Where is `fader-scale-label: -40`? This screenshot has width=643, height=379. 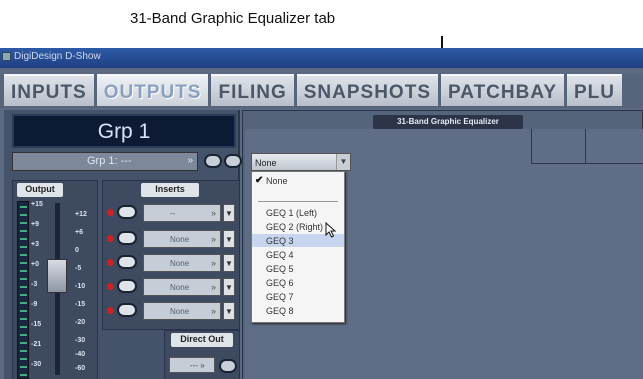
fader-scale-label: -40 is located at coordinates (80, 354).